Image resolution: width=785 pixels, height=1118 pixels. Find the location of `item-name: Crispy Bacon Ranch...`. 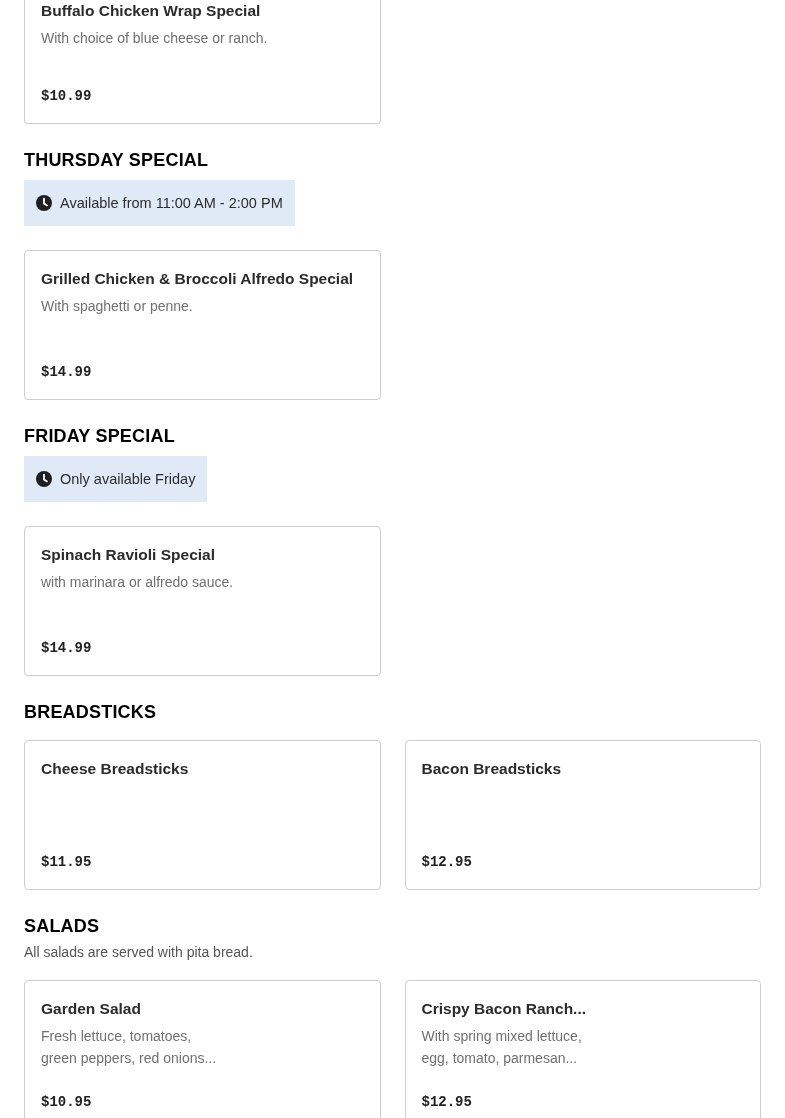

item-name: Crispy Bacon Ranch... is located at coordinates (504, 1009).